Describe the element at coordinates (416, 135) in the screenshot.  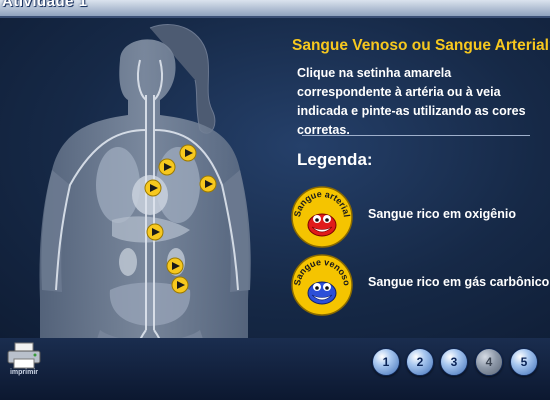
I see `divider` at that location.